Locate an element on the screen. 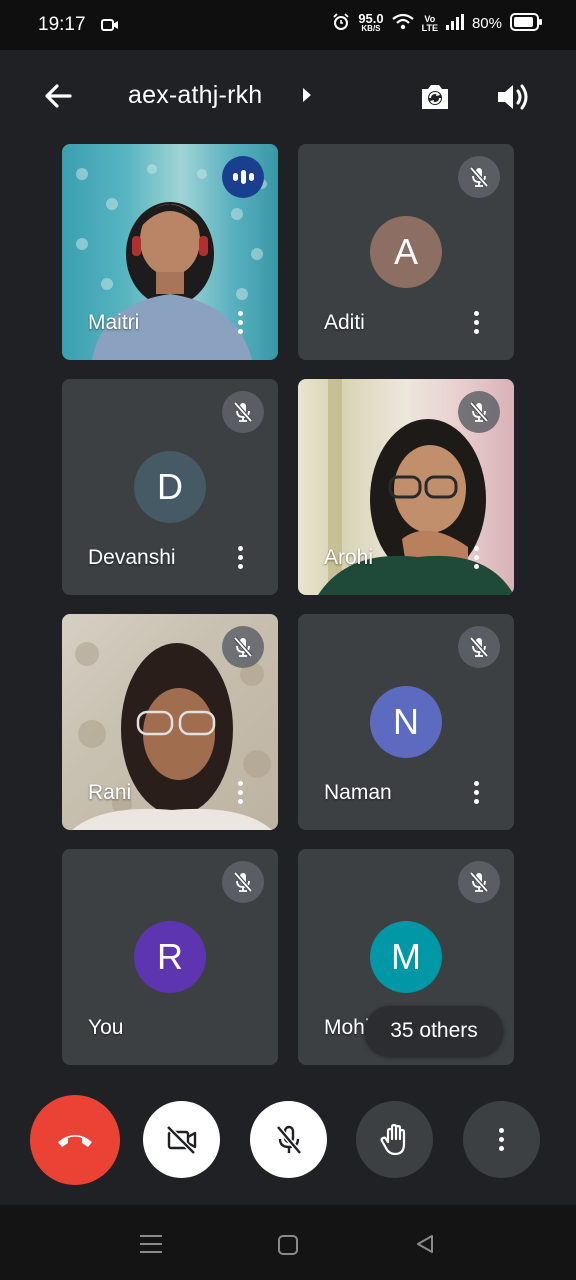  network-speed-value: 95.0 is located at coordinates (371, 18).